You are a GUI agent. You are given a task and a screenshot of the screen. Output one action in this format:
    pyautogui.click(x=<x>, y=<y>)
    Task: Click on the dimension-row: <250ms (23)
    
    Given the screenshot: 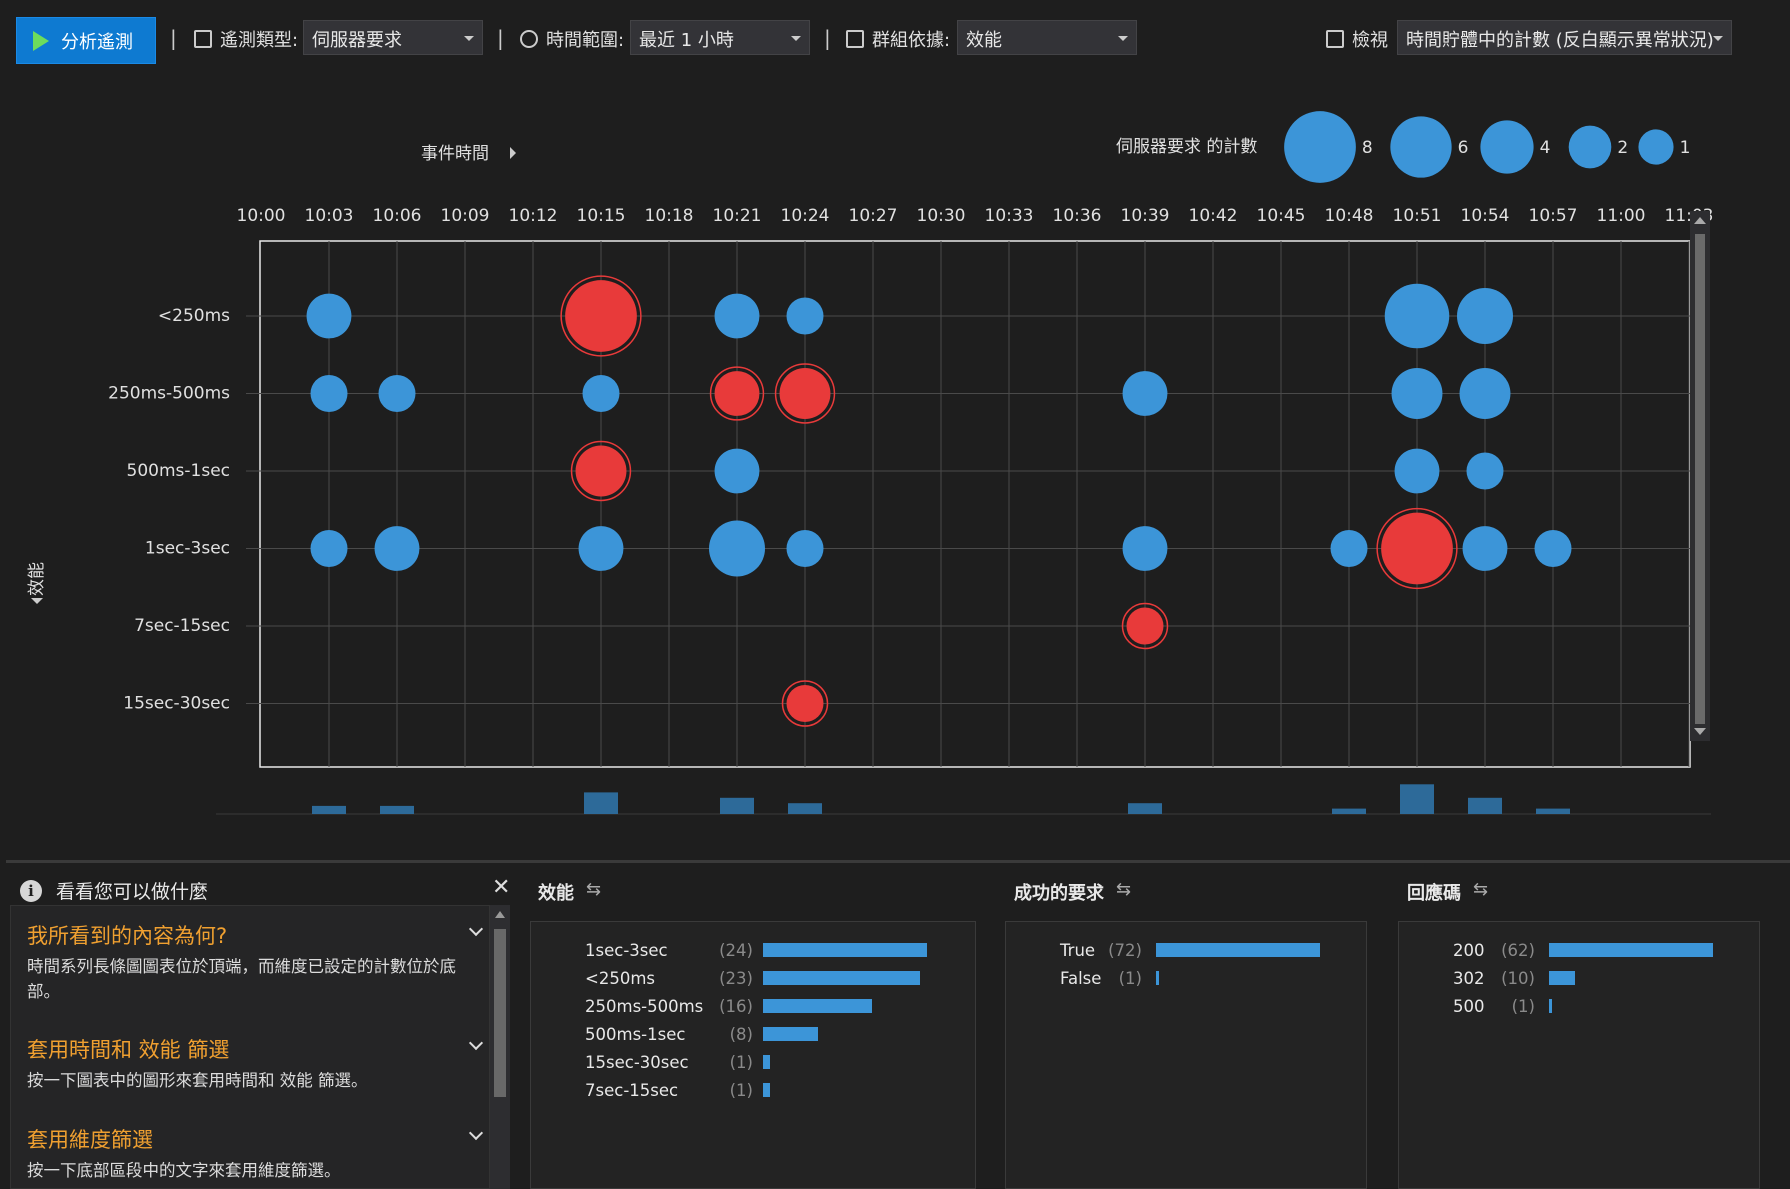 What is the action you would take?
    pyautogui.click(x=753, y=978)
    